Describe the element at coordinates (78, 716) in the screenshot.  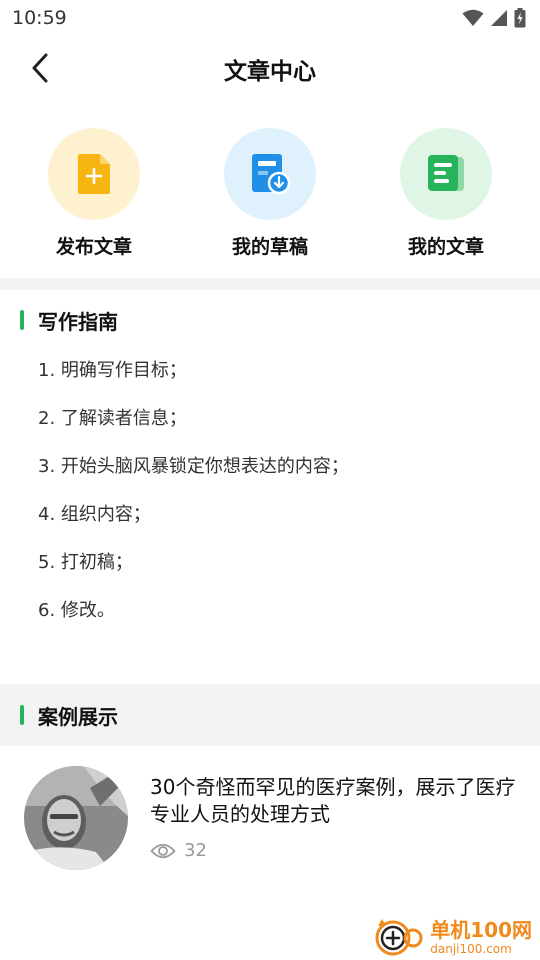
I see `section-title: 案例展示` at that location.